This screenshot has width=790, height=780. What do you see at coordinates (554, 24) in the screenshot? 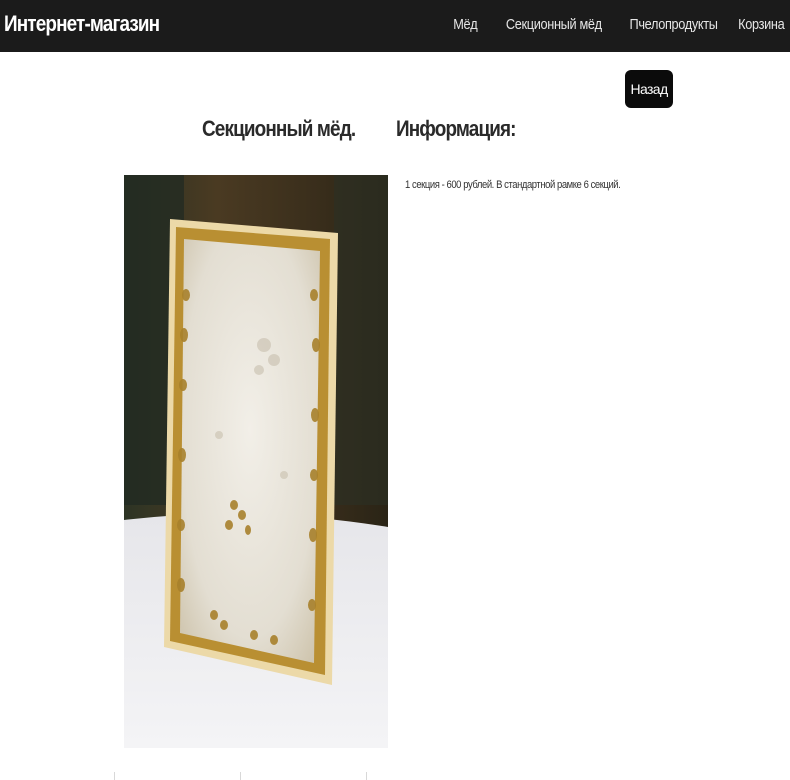
I see `nav-link-section-honey: Секционный мёд` at bounding box center [554, 24].